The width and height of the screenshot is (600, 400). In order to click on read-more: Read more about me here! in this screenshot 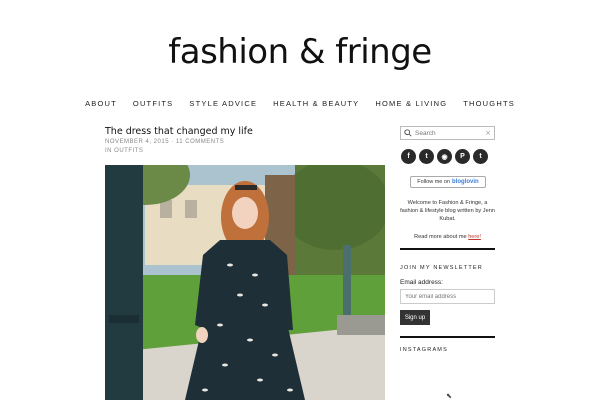, I will do `click(447, 237)`.